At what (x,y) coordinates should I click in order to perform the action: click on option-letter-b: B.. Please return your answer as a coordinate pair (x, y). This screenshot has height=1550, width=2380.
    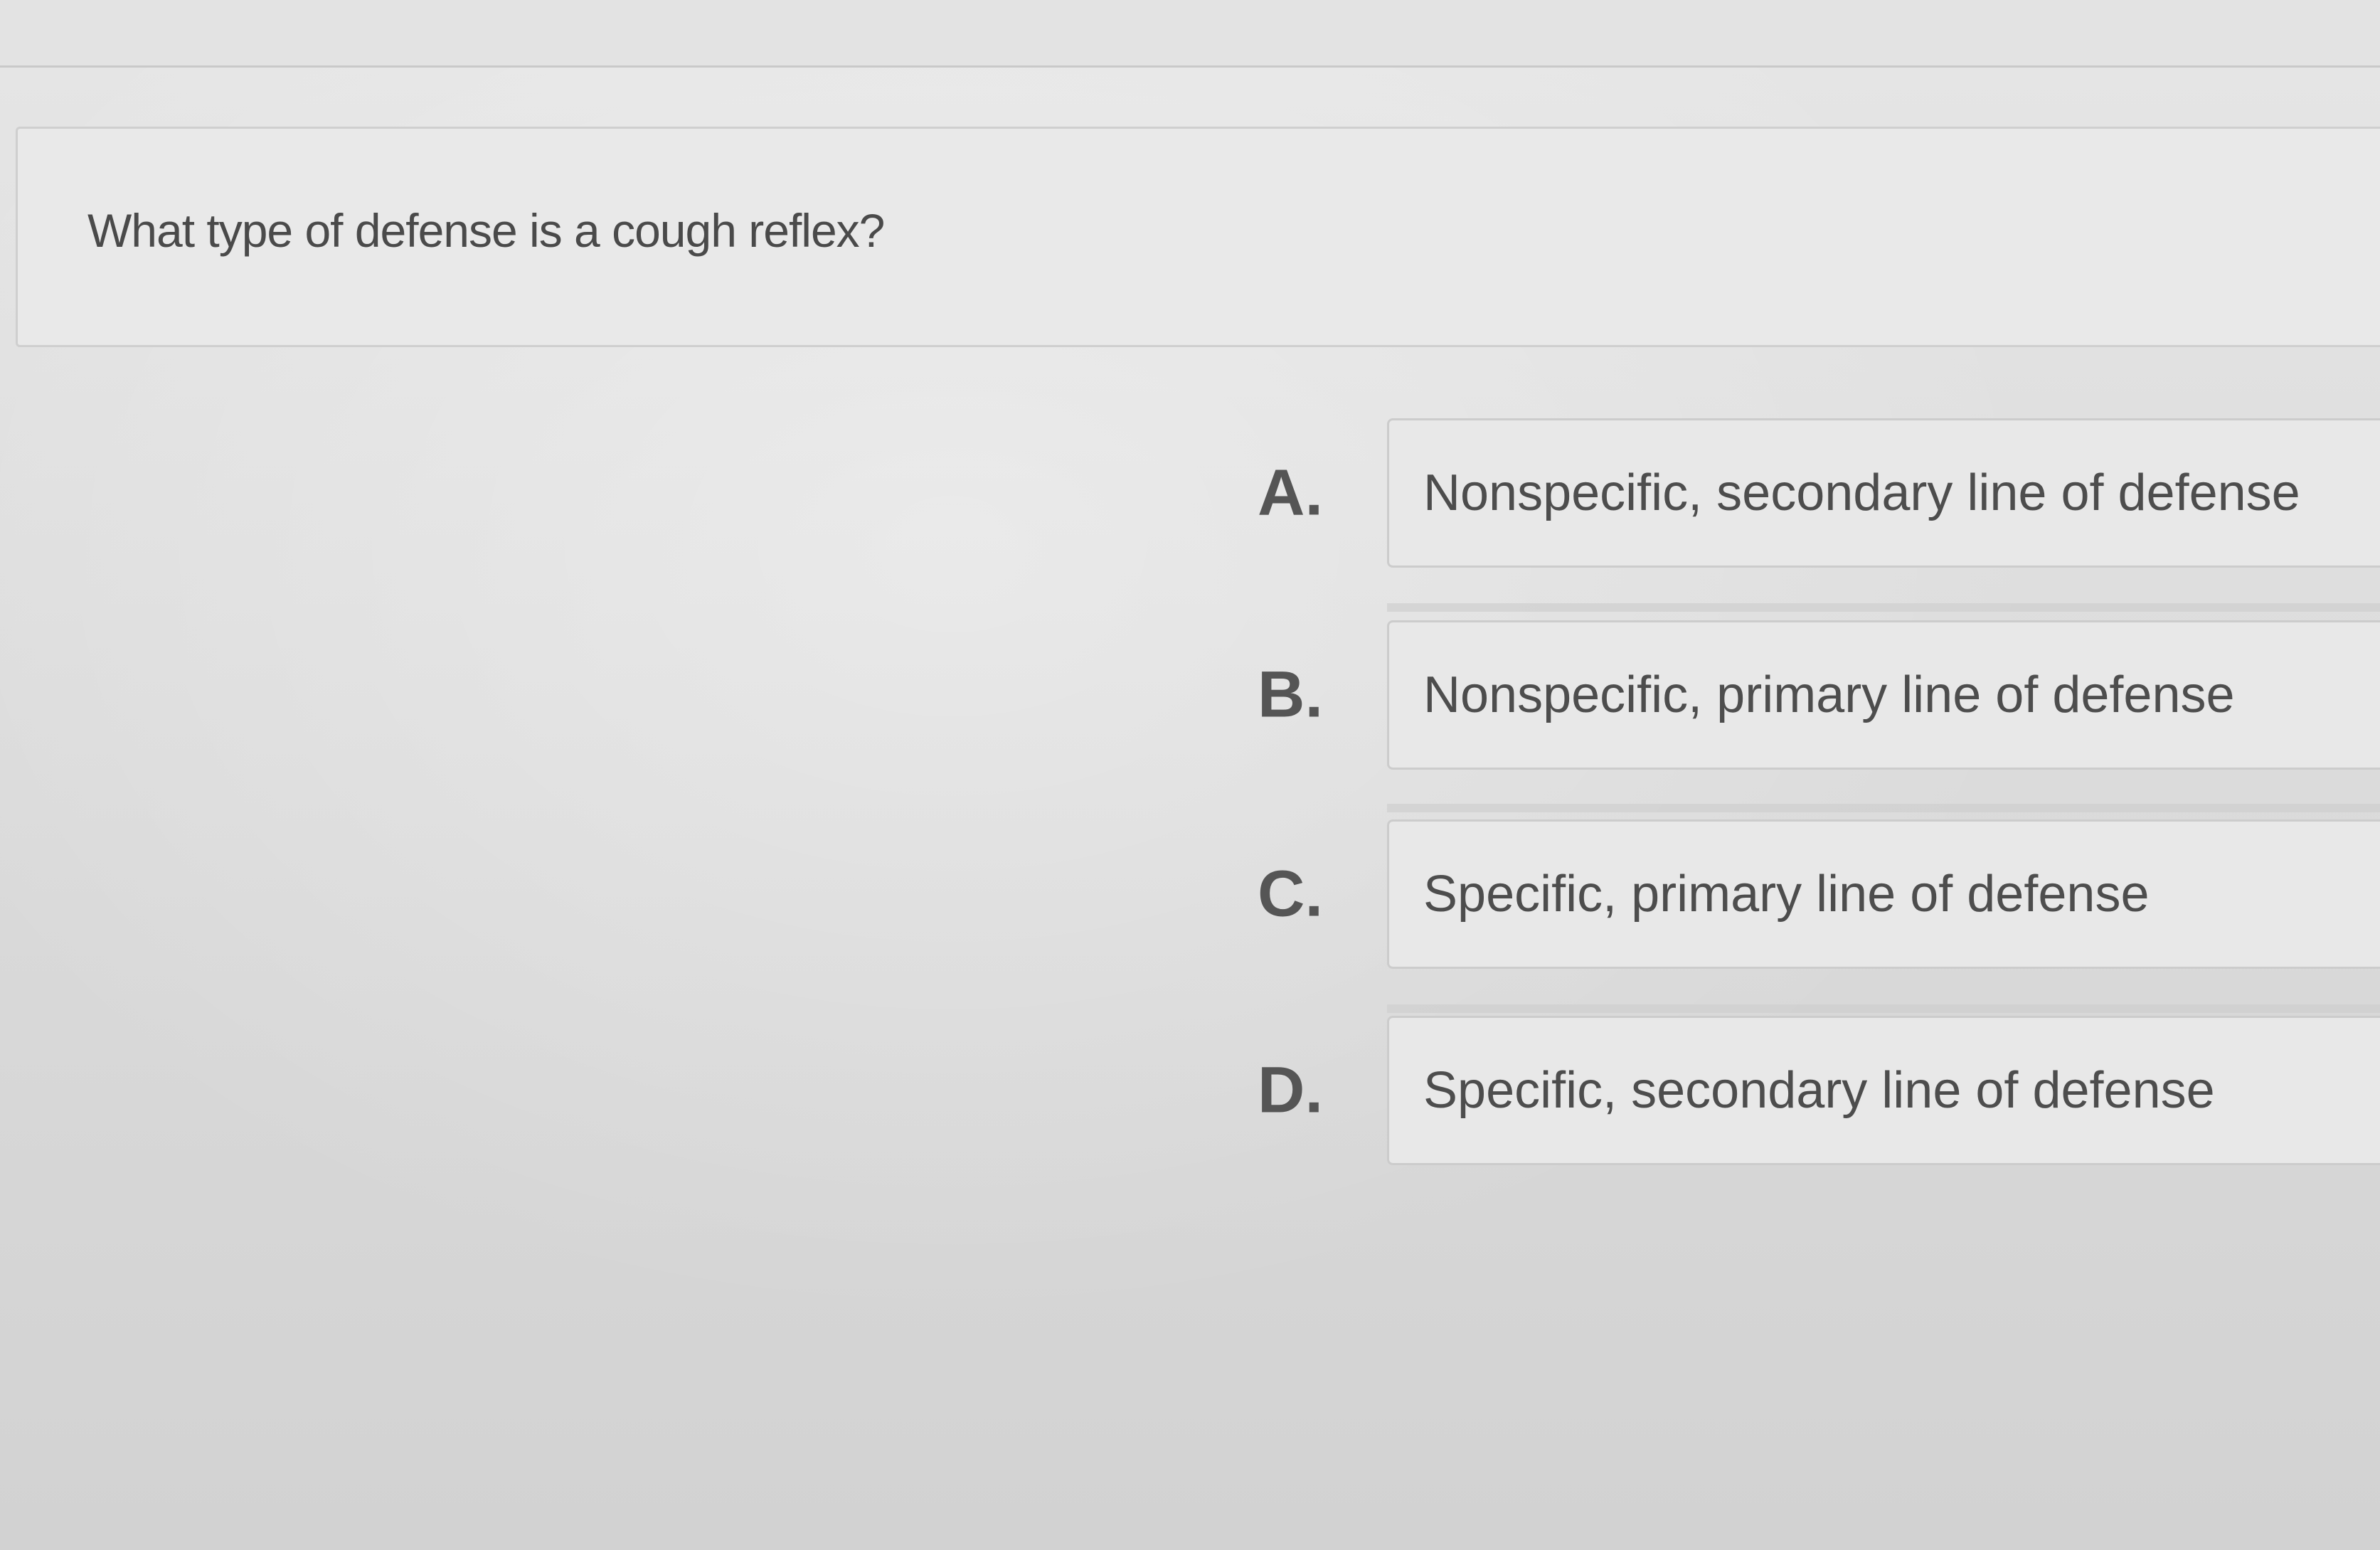
    Looking at the image, I should click on (1290, 694).